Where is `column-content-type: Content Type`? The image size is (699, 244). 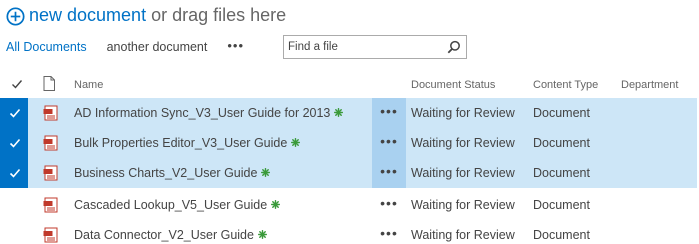 column-content-type: Content Type is located at coordinates (565, 85).